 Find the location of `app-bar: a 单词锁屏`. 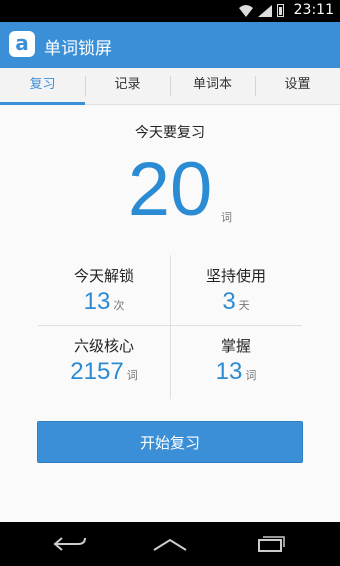

app-bar: a 单词锁屏 is located at coordinates (170, 45).